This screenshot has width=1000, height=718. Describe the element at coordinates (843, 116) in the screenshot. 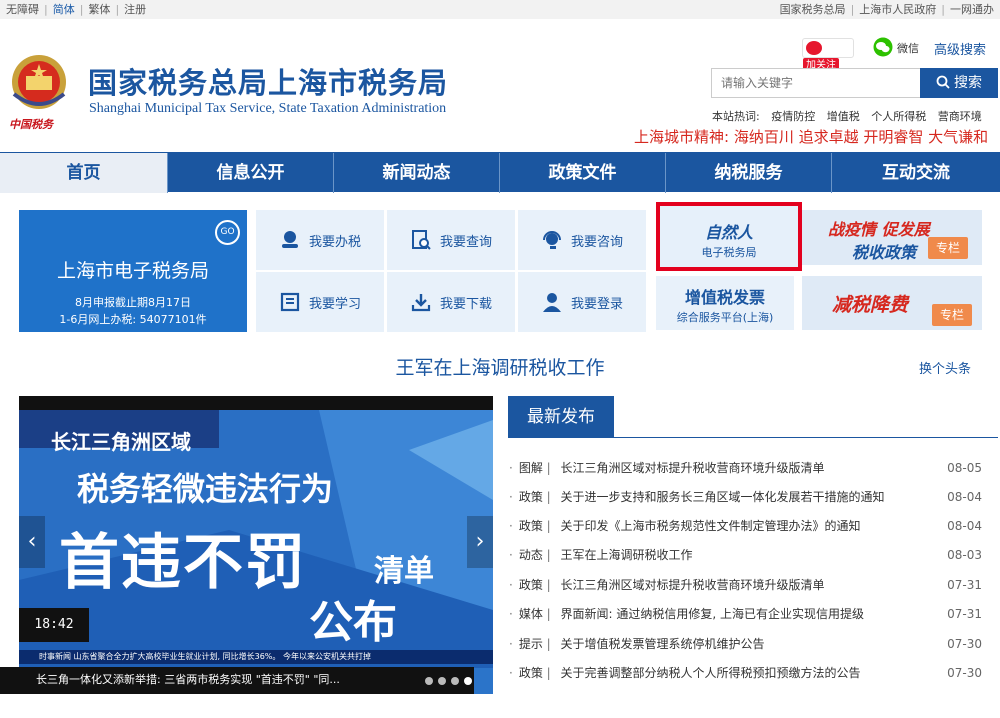

I see `hot-word: 增值税` at that location.